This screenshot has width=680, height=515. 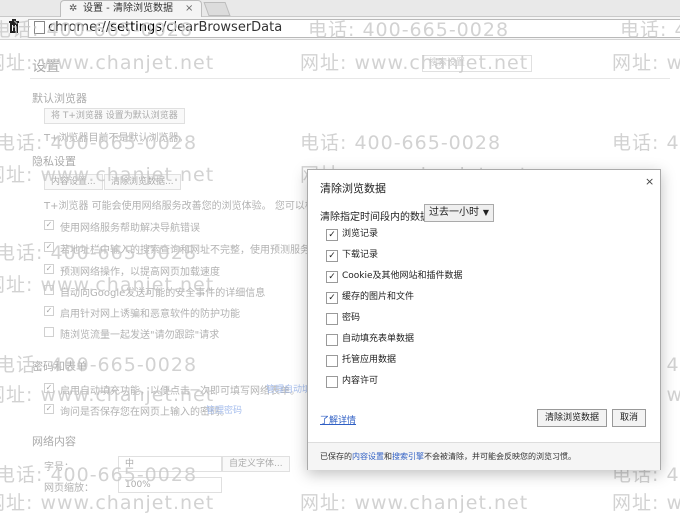 I want to click on time-range-select: 过去一小时 ▼, so click(x=459, y=213).